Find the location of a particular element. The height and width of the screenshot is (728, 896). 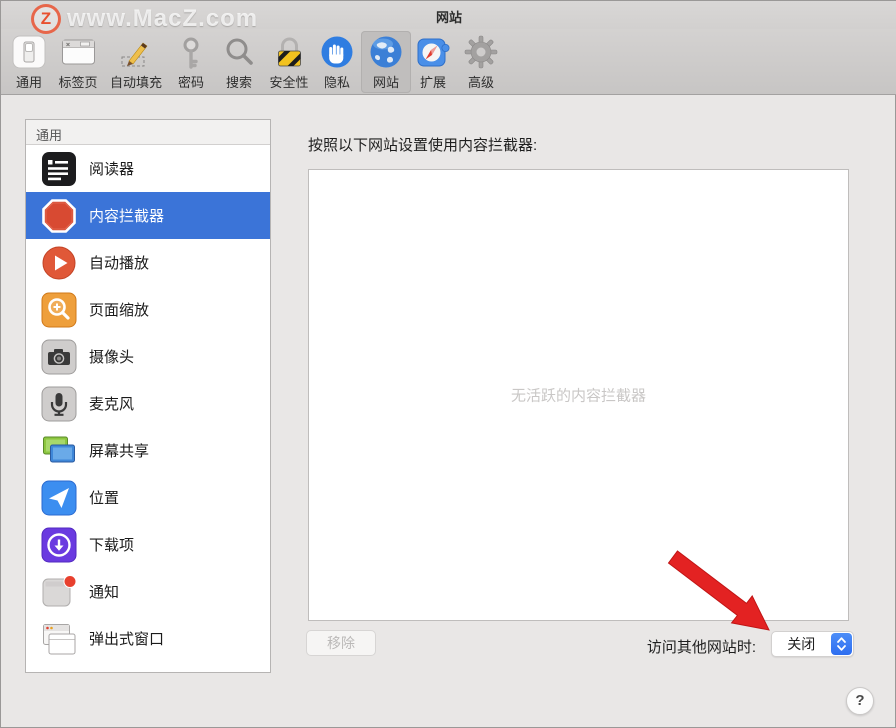

toolbar-item-security: 安全性 is located at coordinates (288, 62).